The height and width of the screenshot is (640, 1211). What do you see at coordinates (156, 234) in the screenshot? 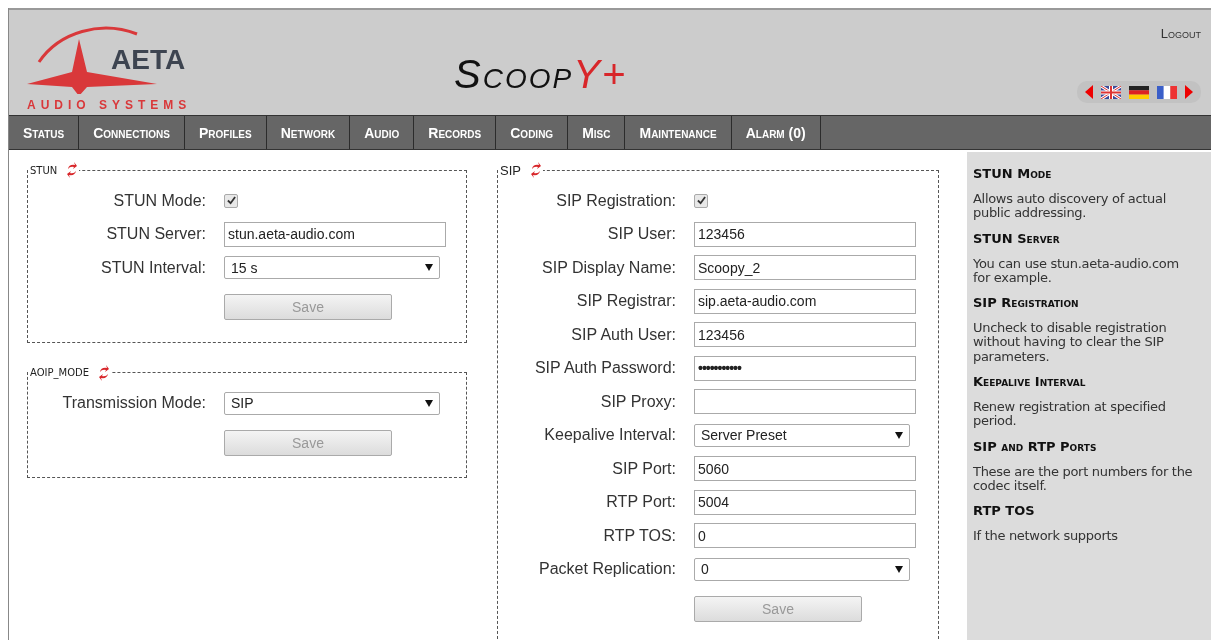
I see `field-label: STUN Server:` at bounding box center [156, 234].